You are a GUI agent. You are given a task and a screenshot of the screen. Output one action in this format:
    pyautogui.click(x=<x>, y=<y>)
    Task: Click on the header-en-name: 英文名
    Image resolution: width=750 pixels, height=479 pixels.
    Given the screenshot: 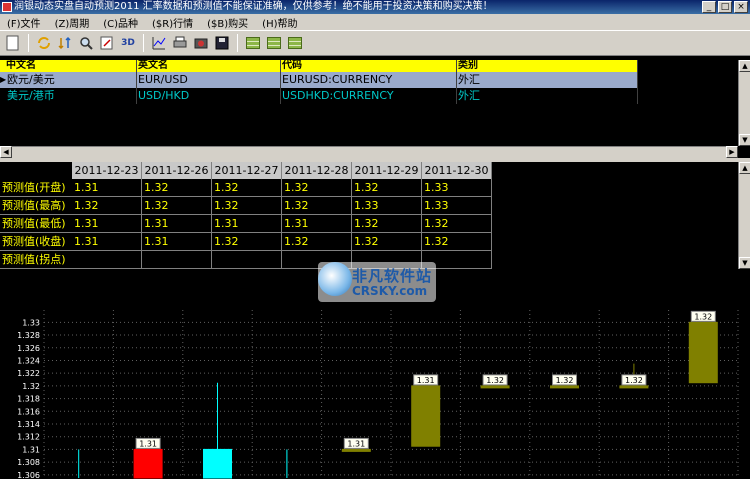 What is the action you would take?
    pyautogui.click(x=153, y=66)
    